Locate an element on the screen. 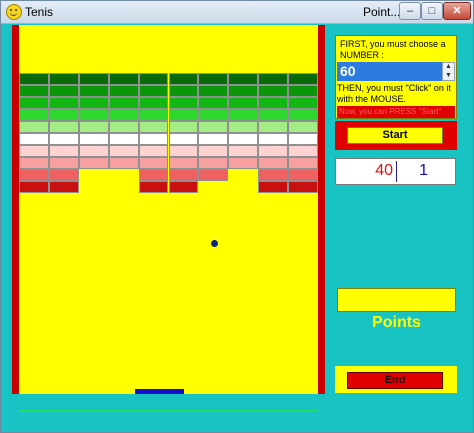  spin-down-icon: ▼ is located at coordinates (448, 76).